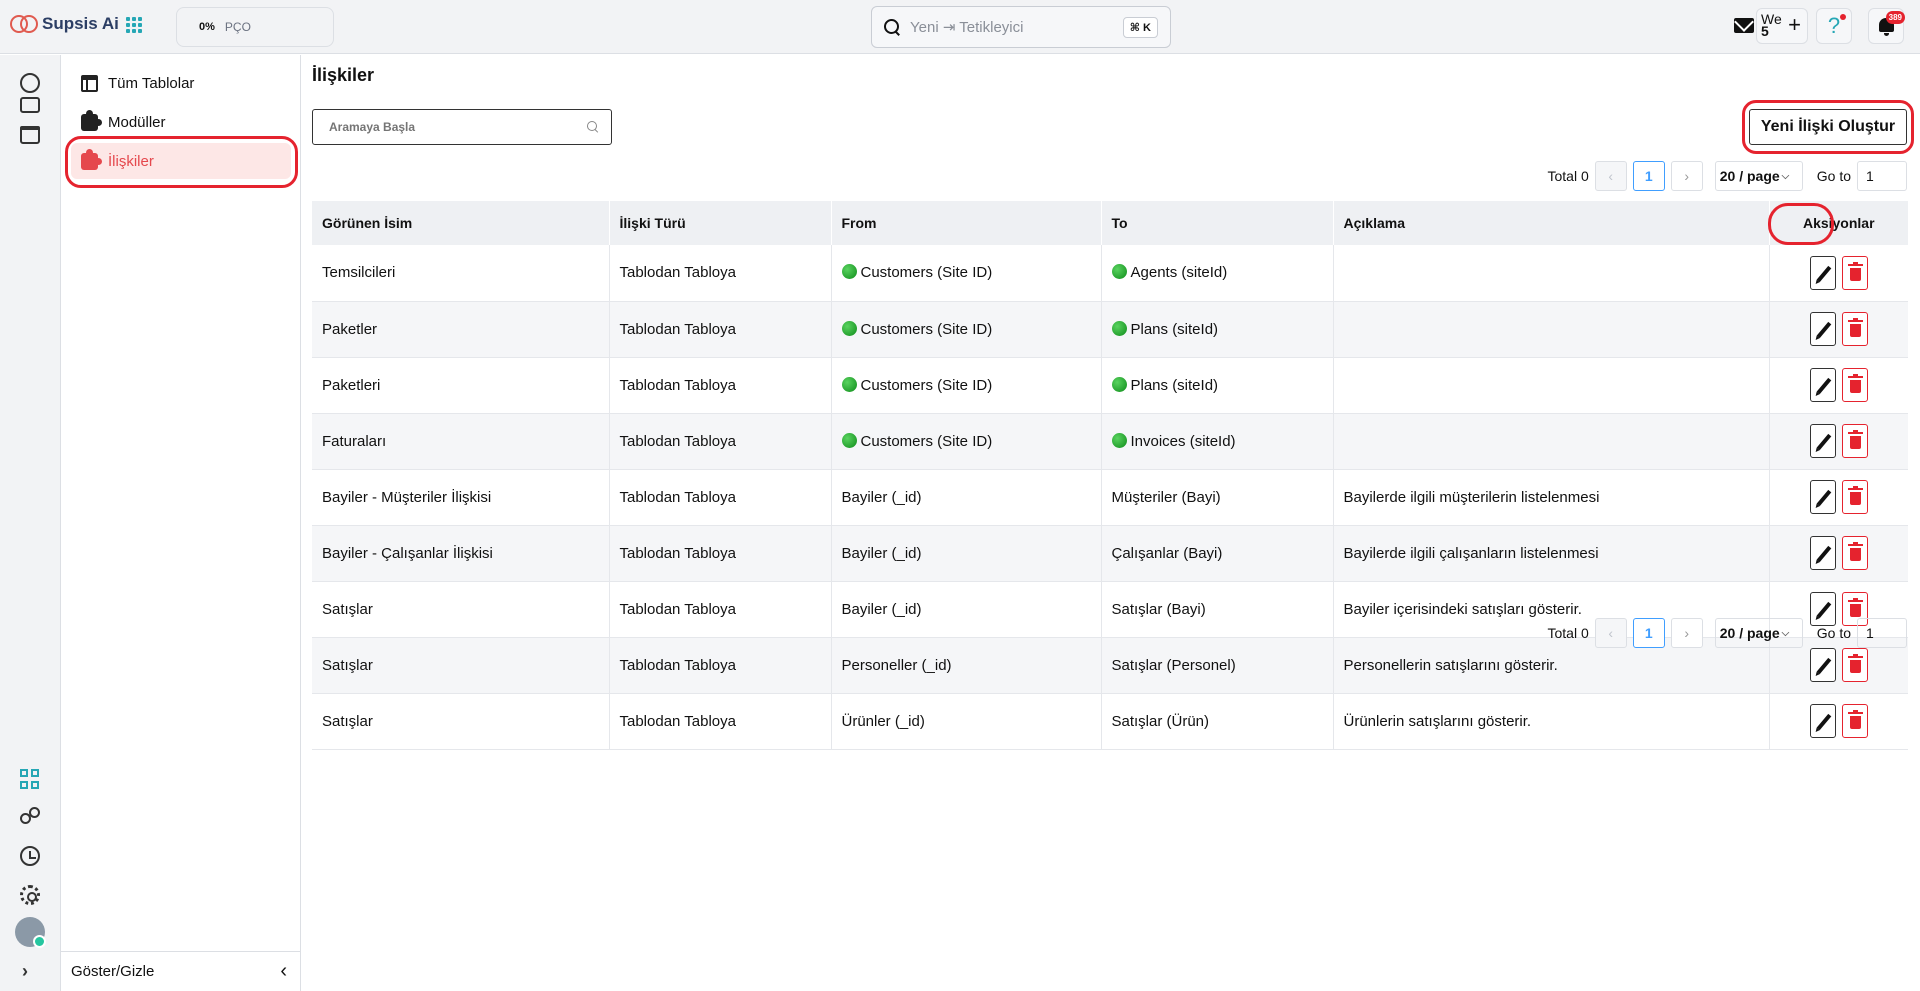 The width and height of the screenshot is (1920, 991). I want to click on logo: Supsis Ai, so click(64, 24).